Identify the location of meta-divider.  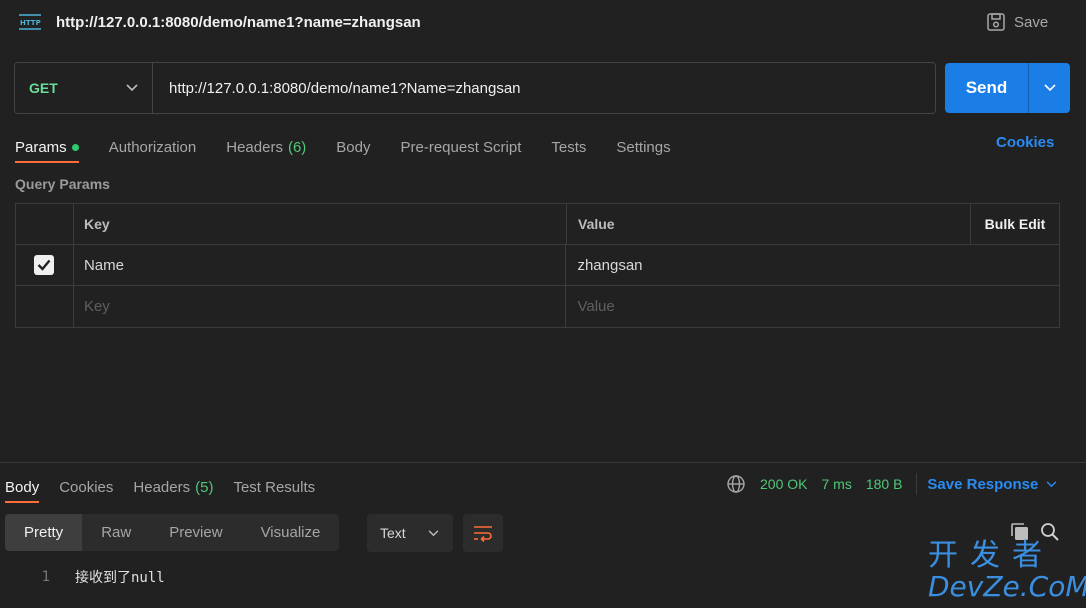
(917, 484).